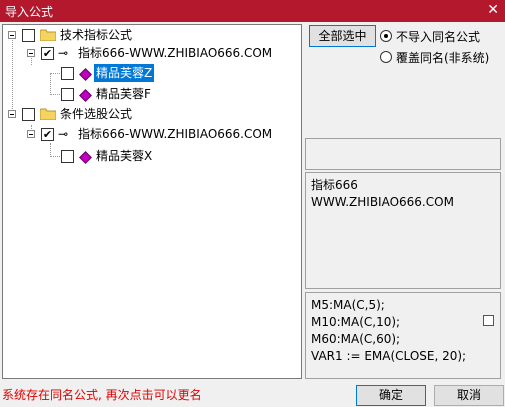  Describe the element at coordinates (29, 12) in the screenshot. I see `window-title: 导入公式` at that location.